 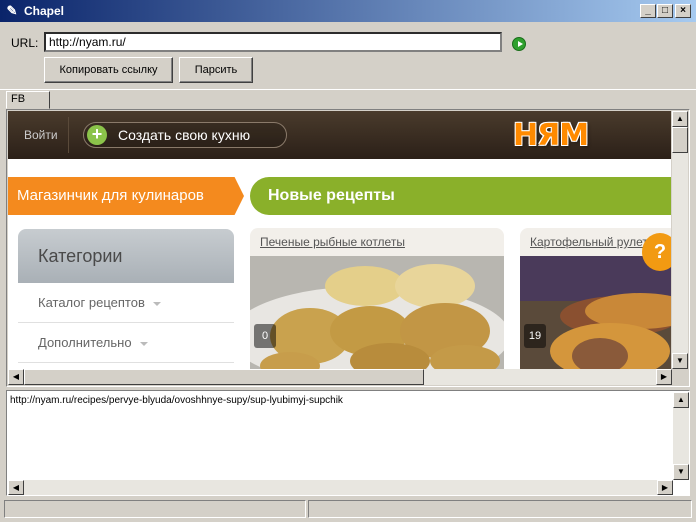 I want to click on horizontal-scroll-thumb, so click(x=224, y=377).